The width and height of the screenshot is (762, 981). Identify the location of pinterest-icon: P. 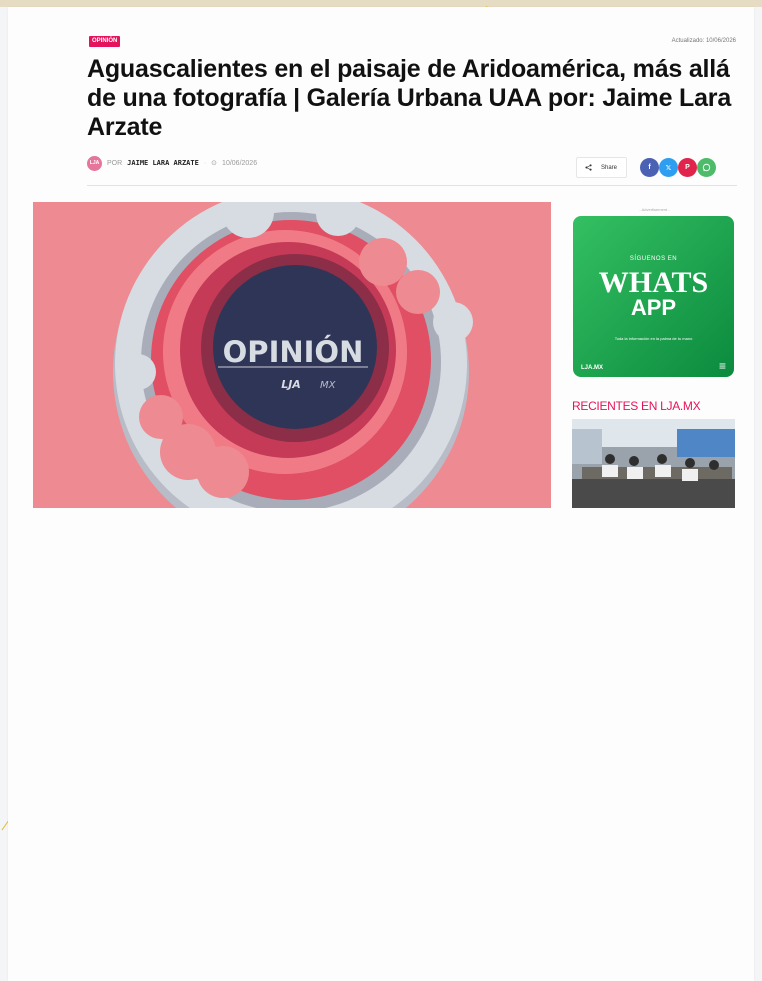
(687, 167).